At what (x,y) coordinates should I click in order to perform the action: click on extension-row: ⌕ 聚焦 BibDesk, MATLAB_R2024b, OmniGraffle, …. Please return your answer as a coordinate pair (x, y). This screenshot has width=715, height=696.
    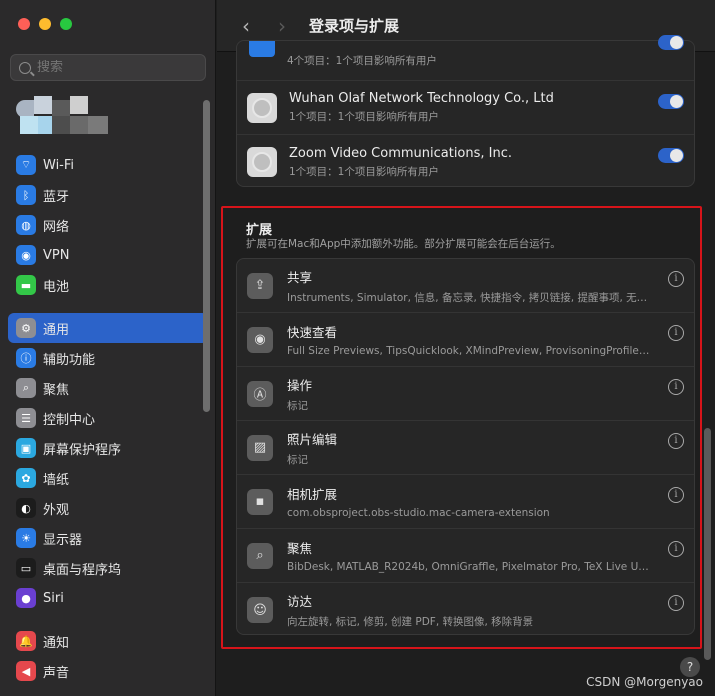
    Looking at the image, I should click on (465, 556).